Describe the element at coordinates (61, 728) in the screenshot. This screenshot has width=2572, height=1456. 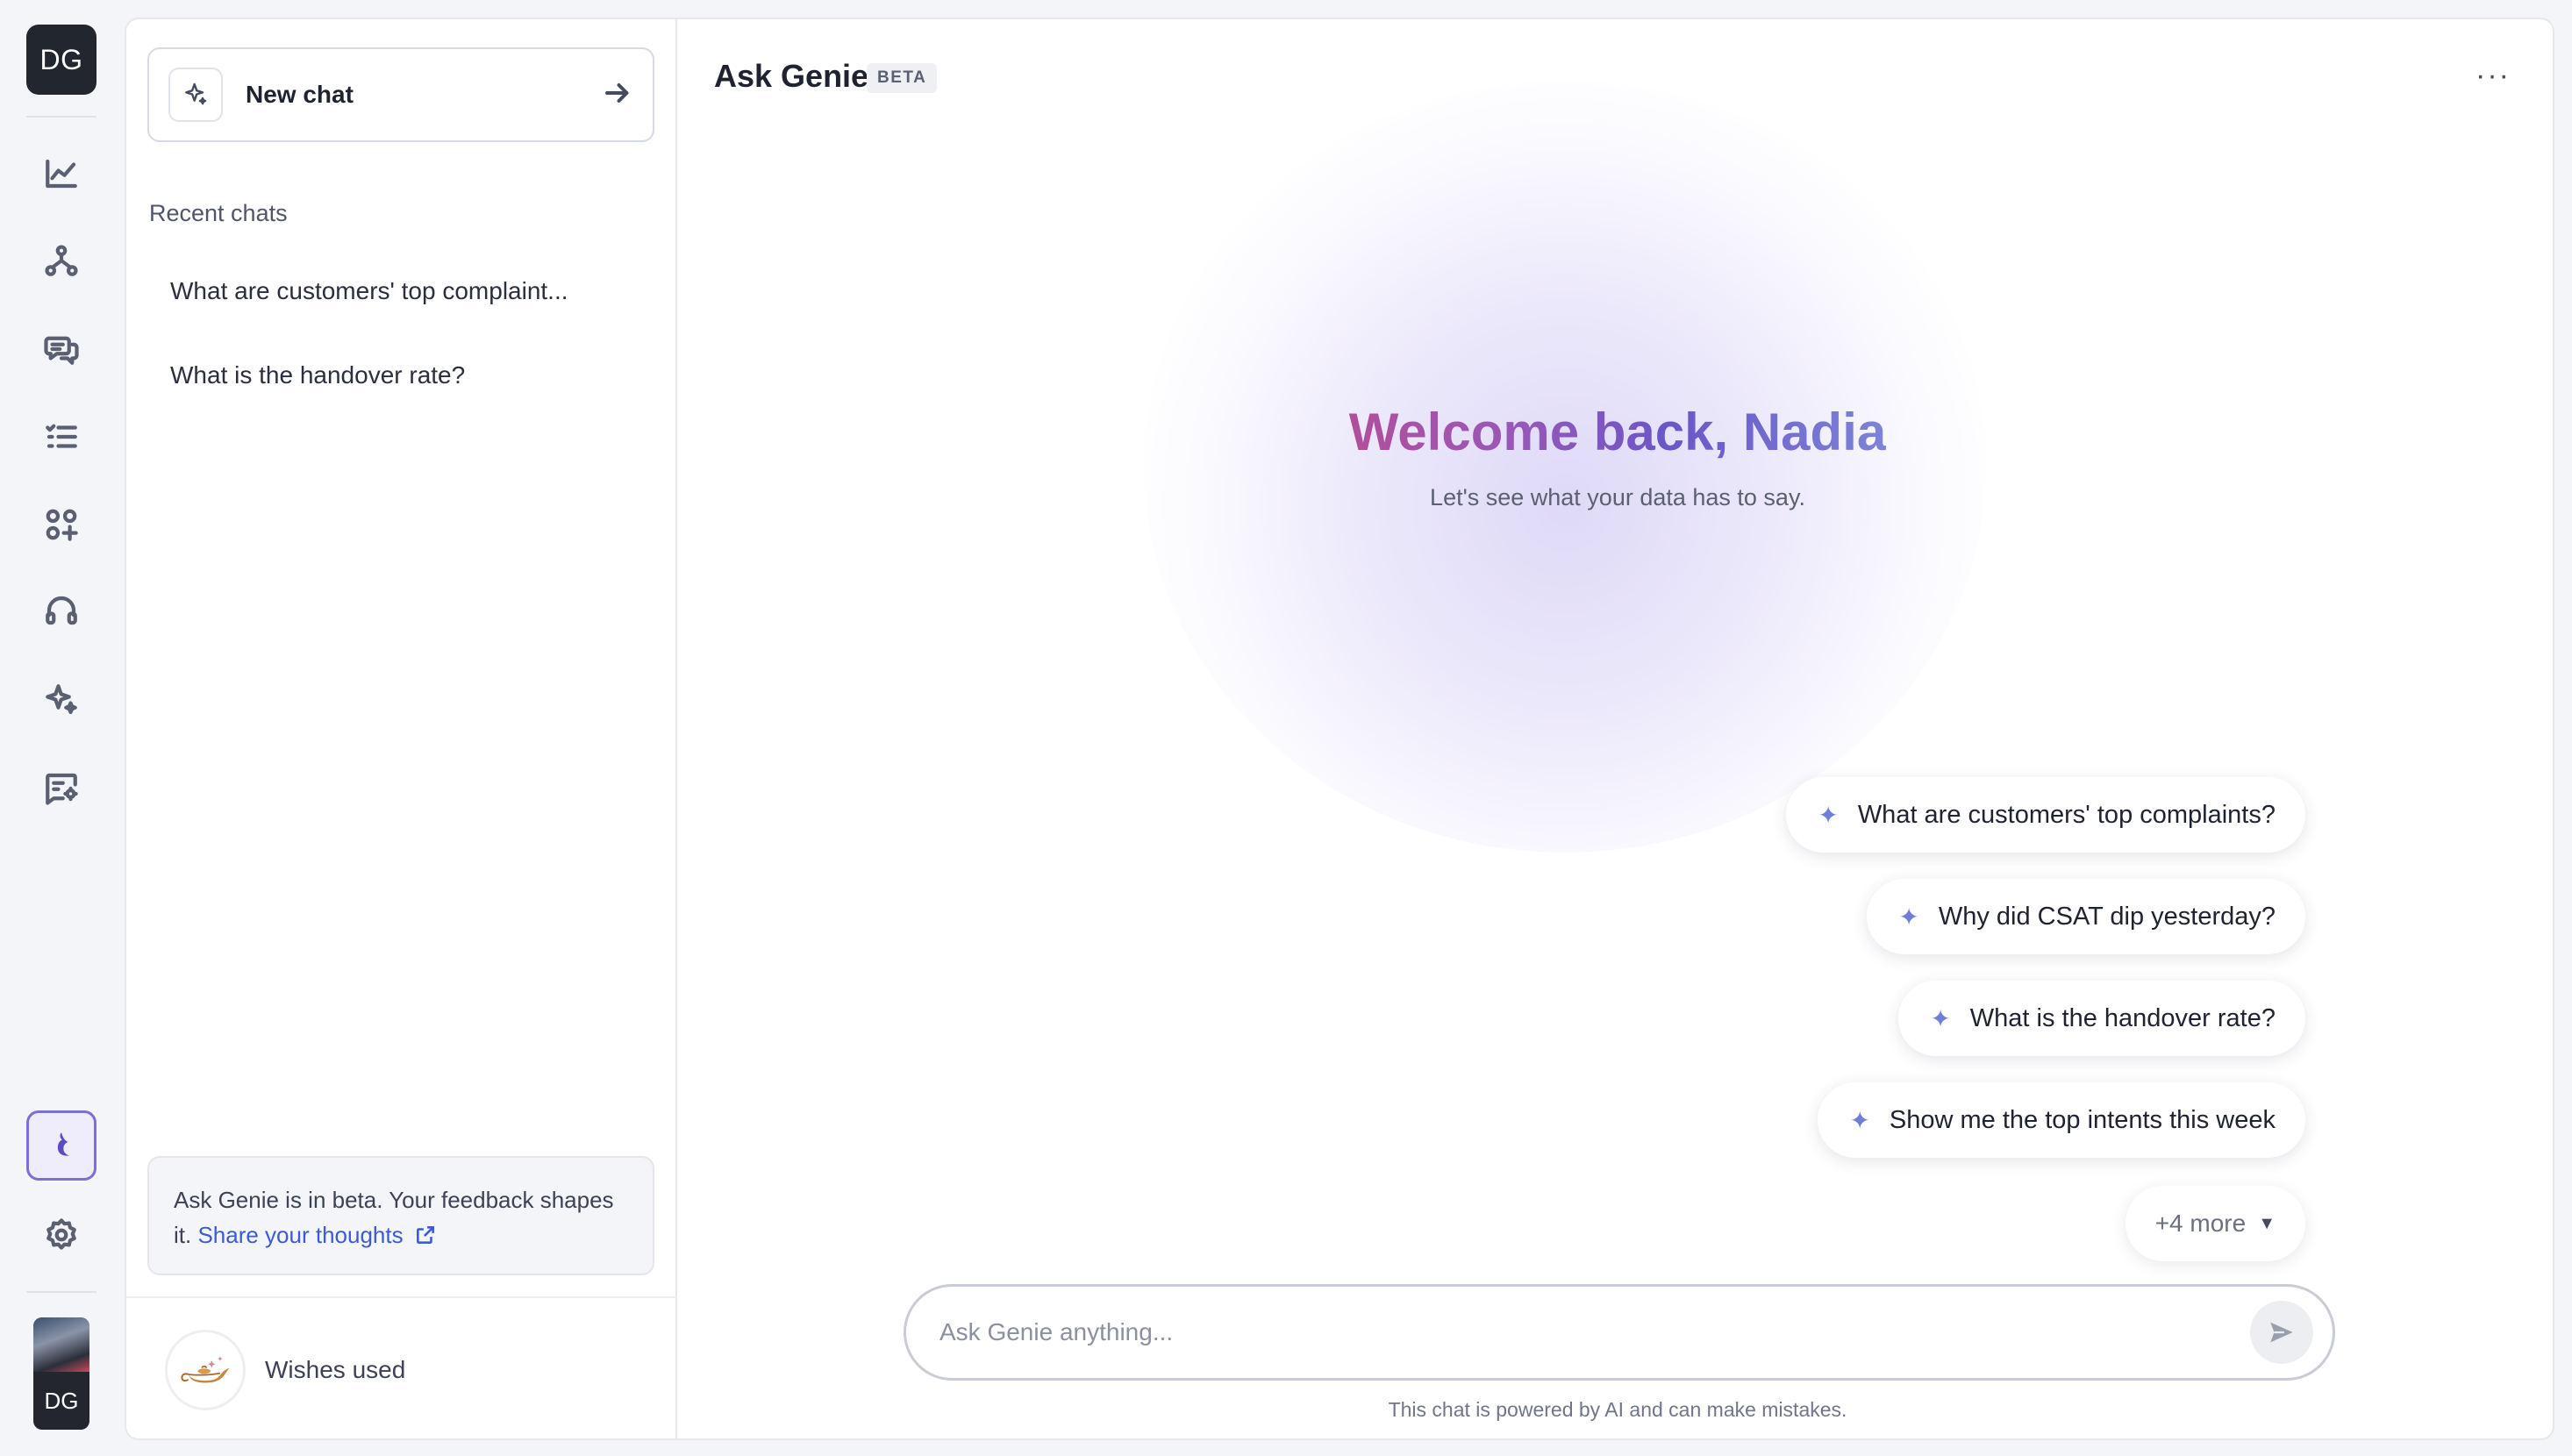
I see `icon-rail: DG DG` at that location.